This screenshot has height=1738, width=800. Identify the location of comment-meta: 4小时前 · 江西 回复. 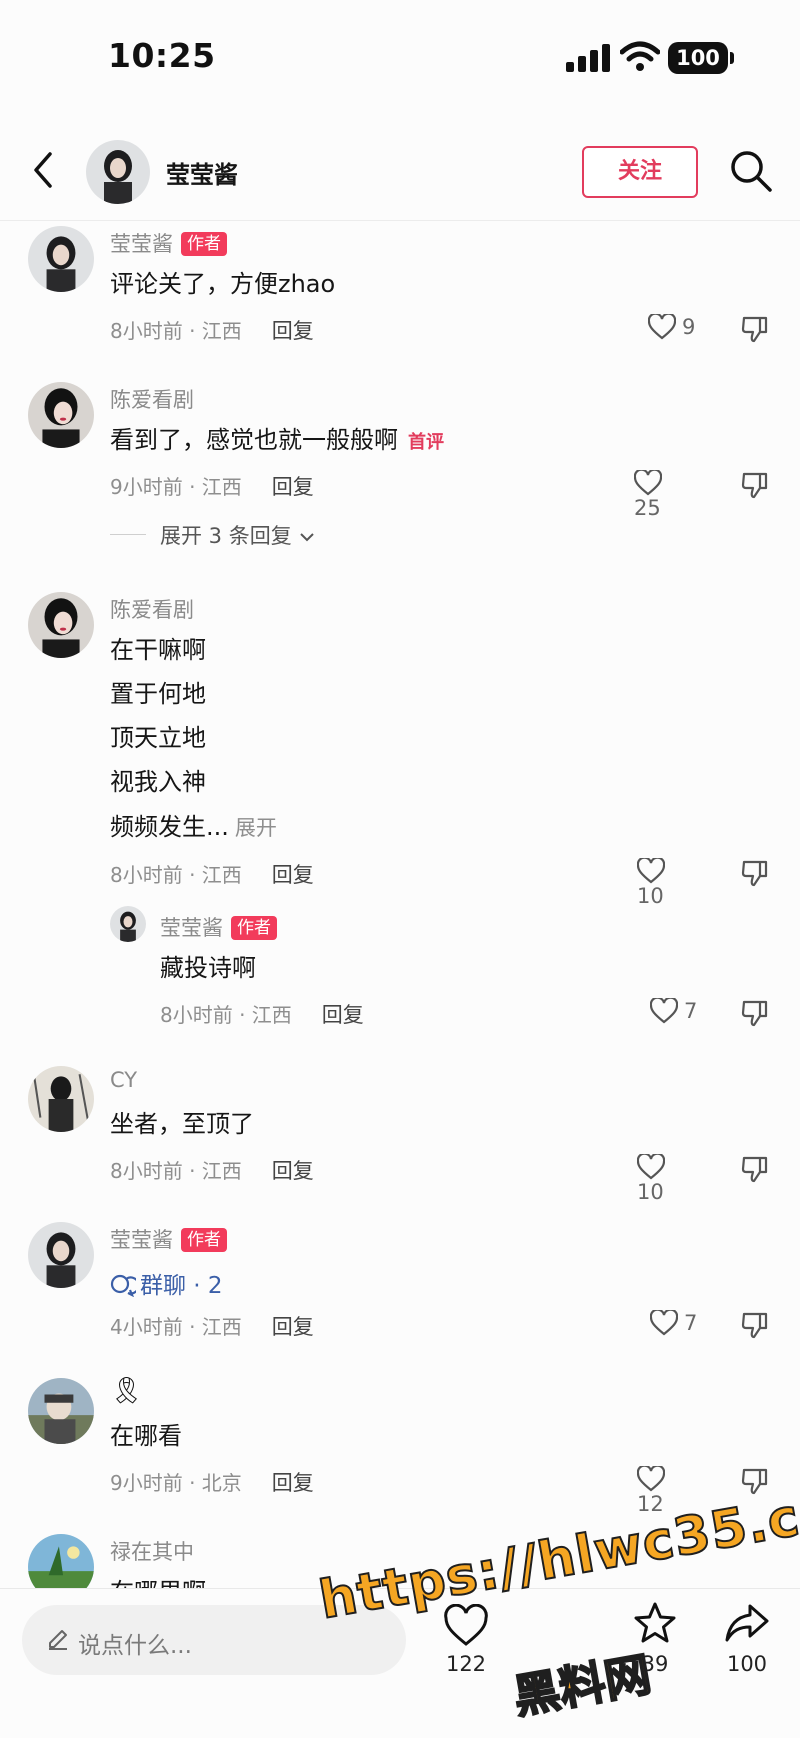
(212, 1326).